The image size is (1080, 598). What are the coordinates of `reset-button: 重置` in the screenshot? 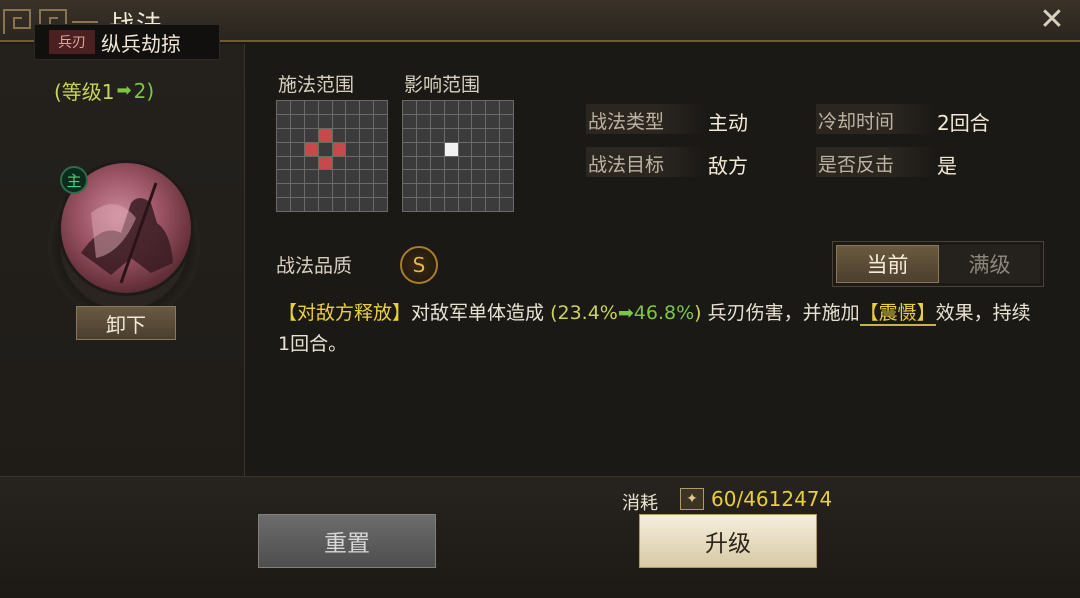 It's located at (347, 541).